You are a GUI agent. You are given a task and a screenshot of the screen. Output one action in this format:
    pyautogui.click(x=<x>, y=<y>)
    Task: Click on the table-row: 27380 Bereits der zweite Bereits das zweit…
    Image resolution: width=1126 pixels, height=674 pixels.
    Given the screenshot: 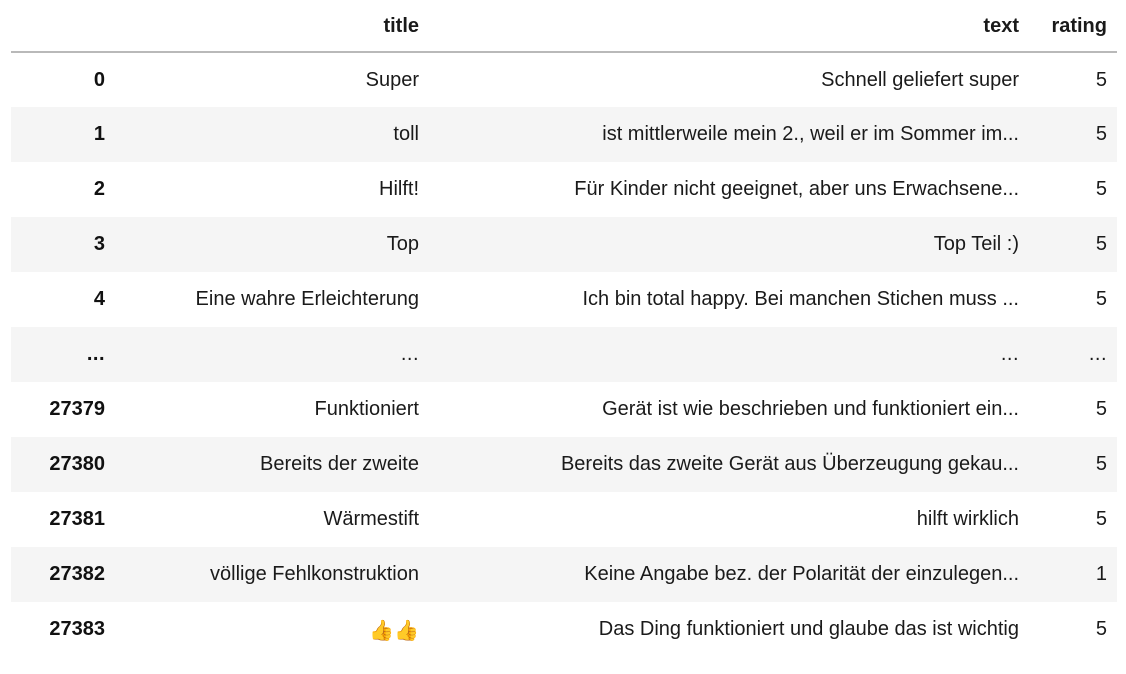 What is the action you would take?
    pyautogui.click(x=564, y=464)
    